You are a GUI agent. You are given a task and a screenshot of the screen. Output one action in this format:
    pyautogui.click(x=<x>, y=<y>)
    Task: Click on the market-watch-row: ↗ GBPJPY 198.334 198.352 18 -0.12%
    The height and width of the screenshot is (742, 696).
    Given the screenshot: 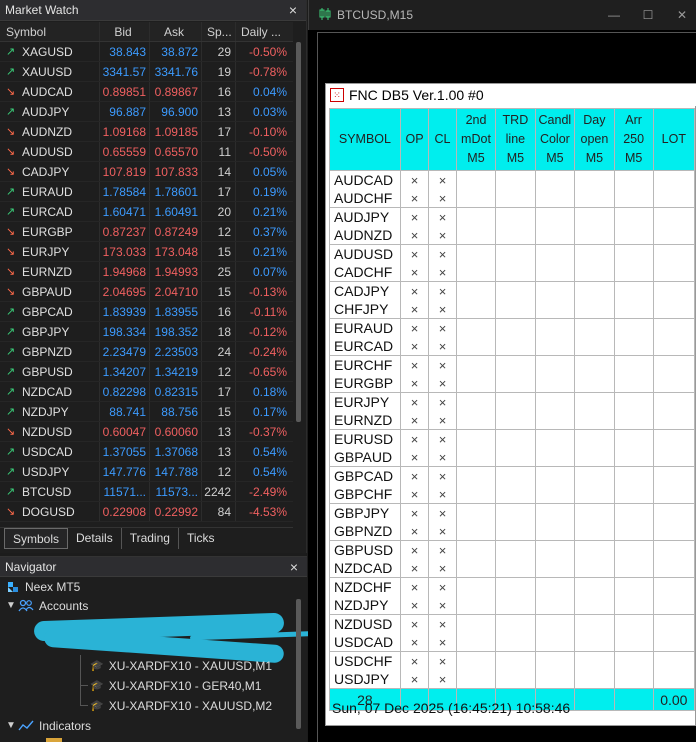 What is the action you would take?
    pyautogui.click(x=146, y=332)
    